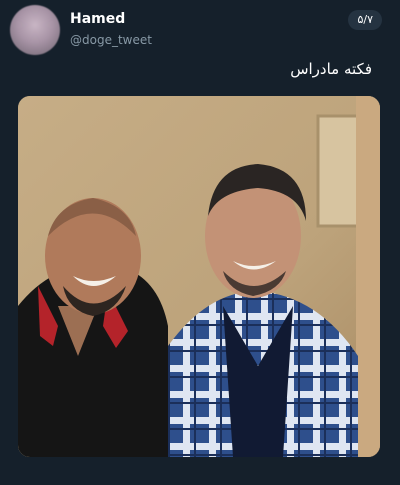  I want to click on tweet-header: Hamed @doge_tweet ۵/۷, so click(200, 30).